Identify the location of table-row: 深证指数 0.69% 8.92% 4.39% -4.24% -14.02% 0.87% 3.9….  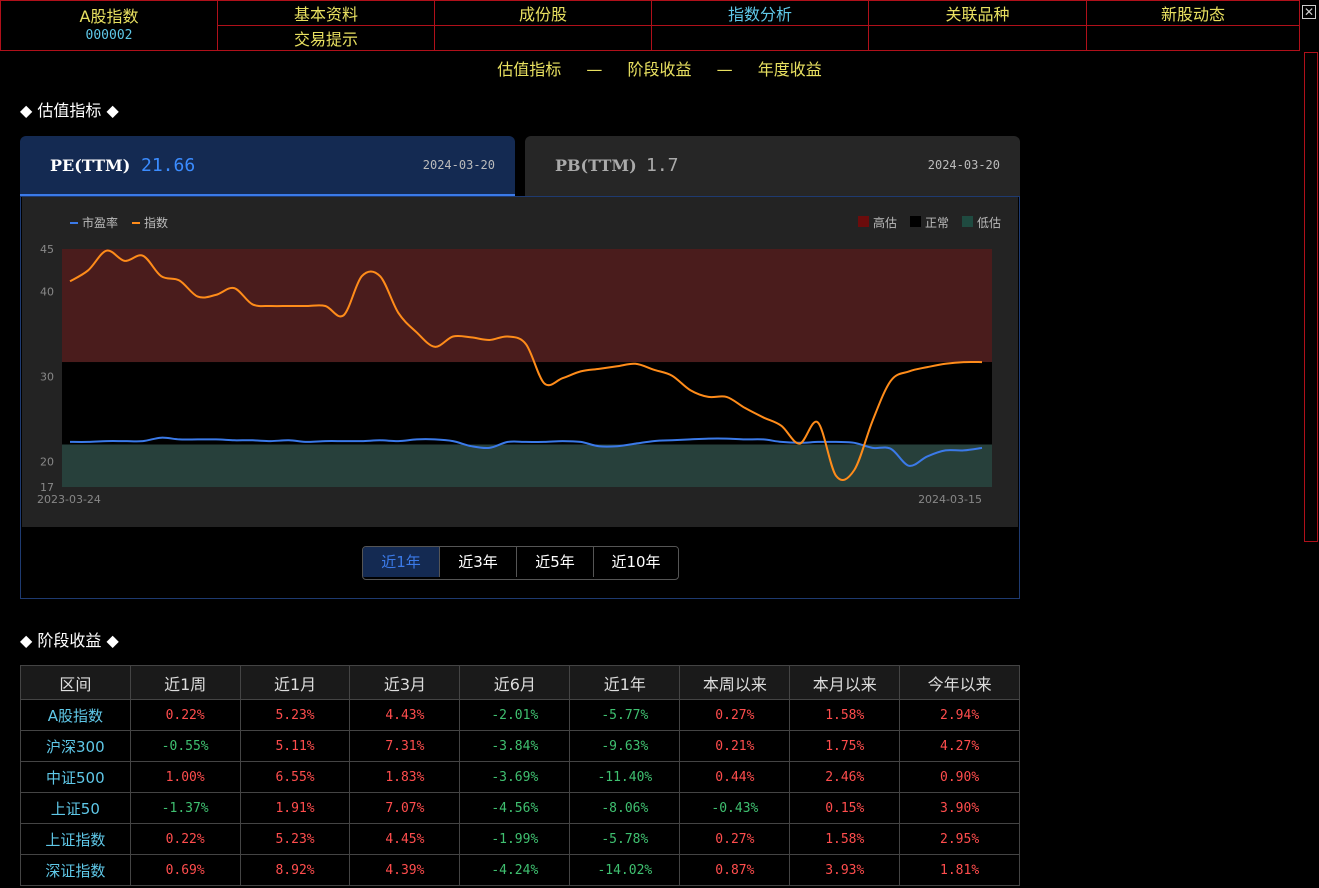
(520, 870).